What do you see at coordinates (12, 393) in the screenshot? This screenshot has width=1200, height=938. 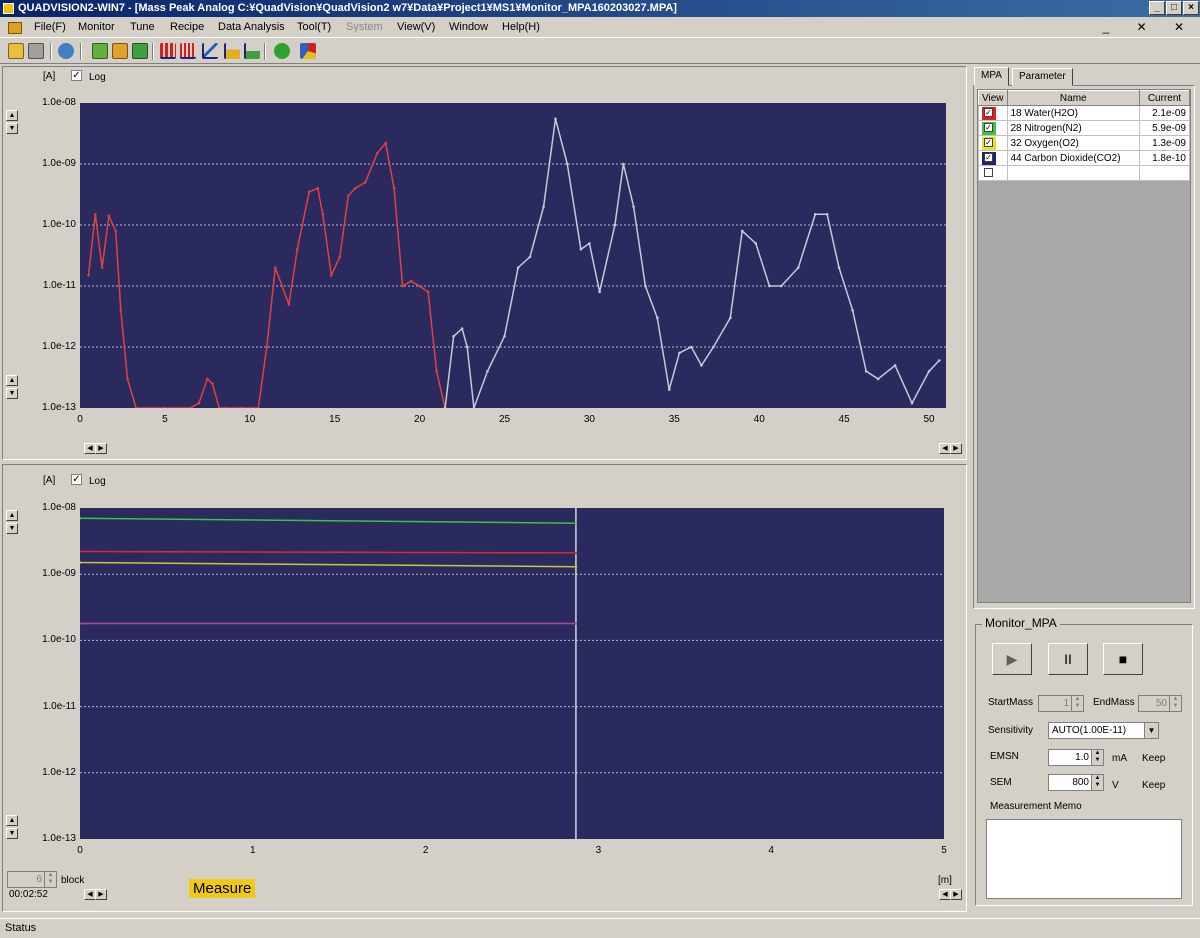 I see `y-offset-down-button: ▼` at bounding box center [12, 393].